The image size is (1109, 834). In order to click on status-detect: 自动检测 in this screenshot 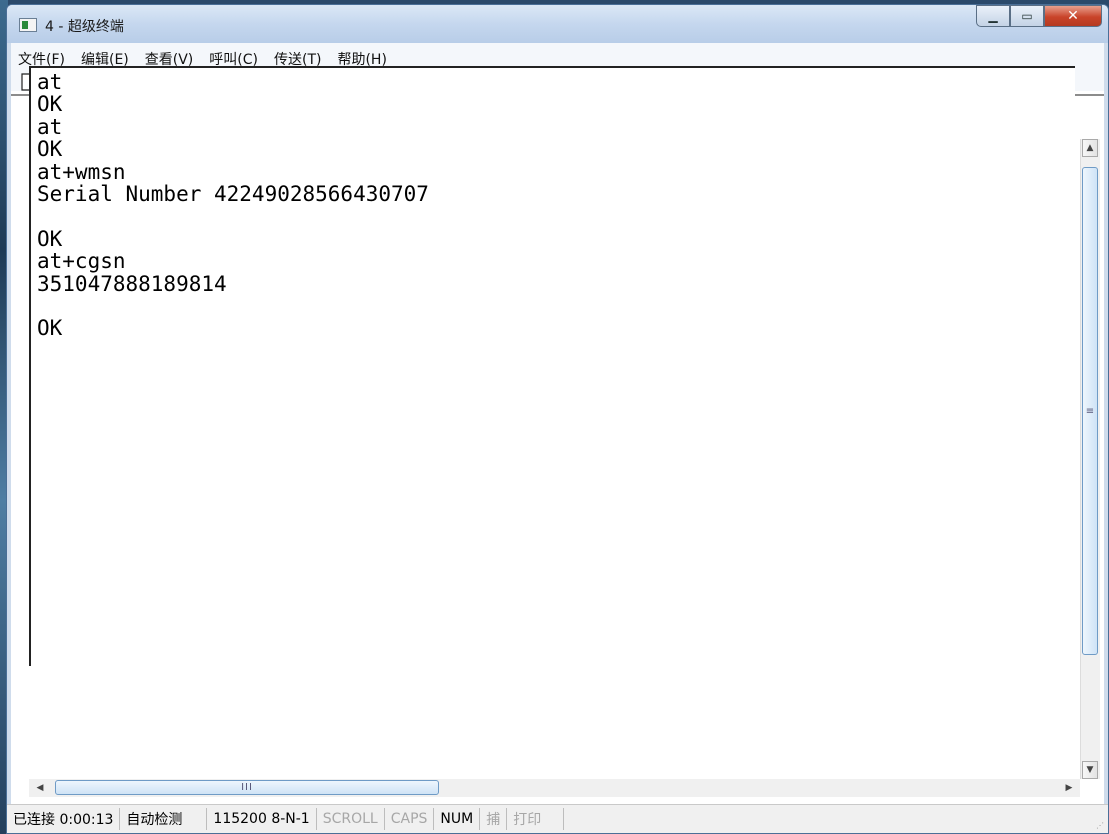, I will do `click(164, 819)`.